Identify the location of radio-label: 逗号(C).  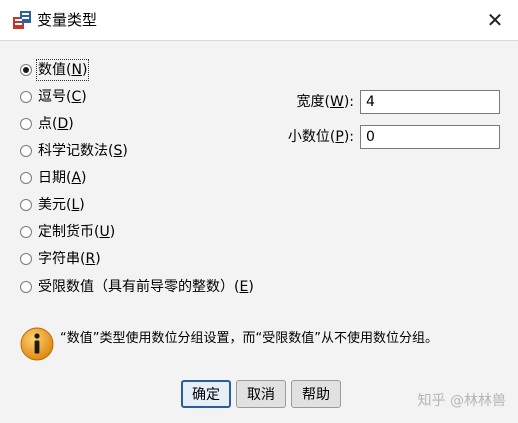
(62, 97).